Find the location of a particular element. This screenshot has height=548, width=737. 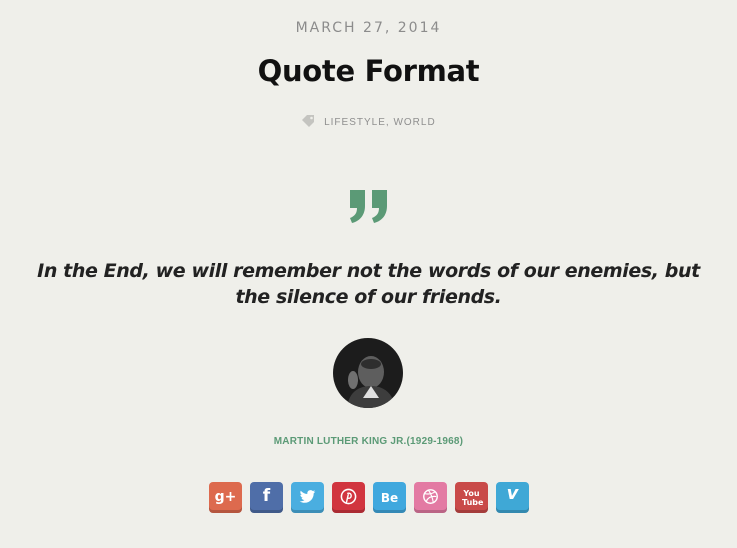

twitter-icon is located at coordinates (307, 496).